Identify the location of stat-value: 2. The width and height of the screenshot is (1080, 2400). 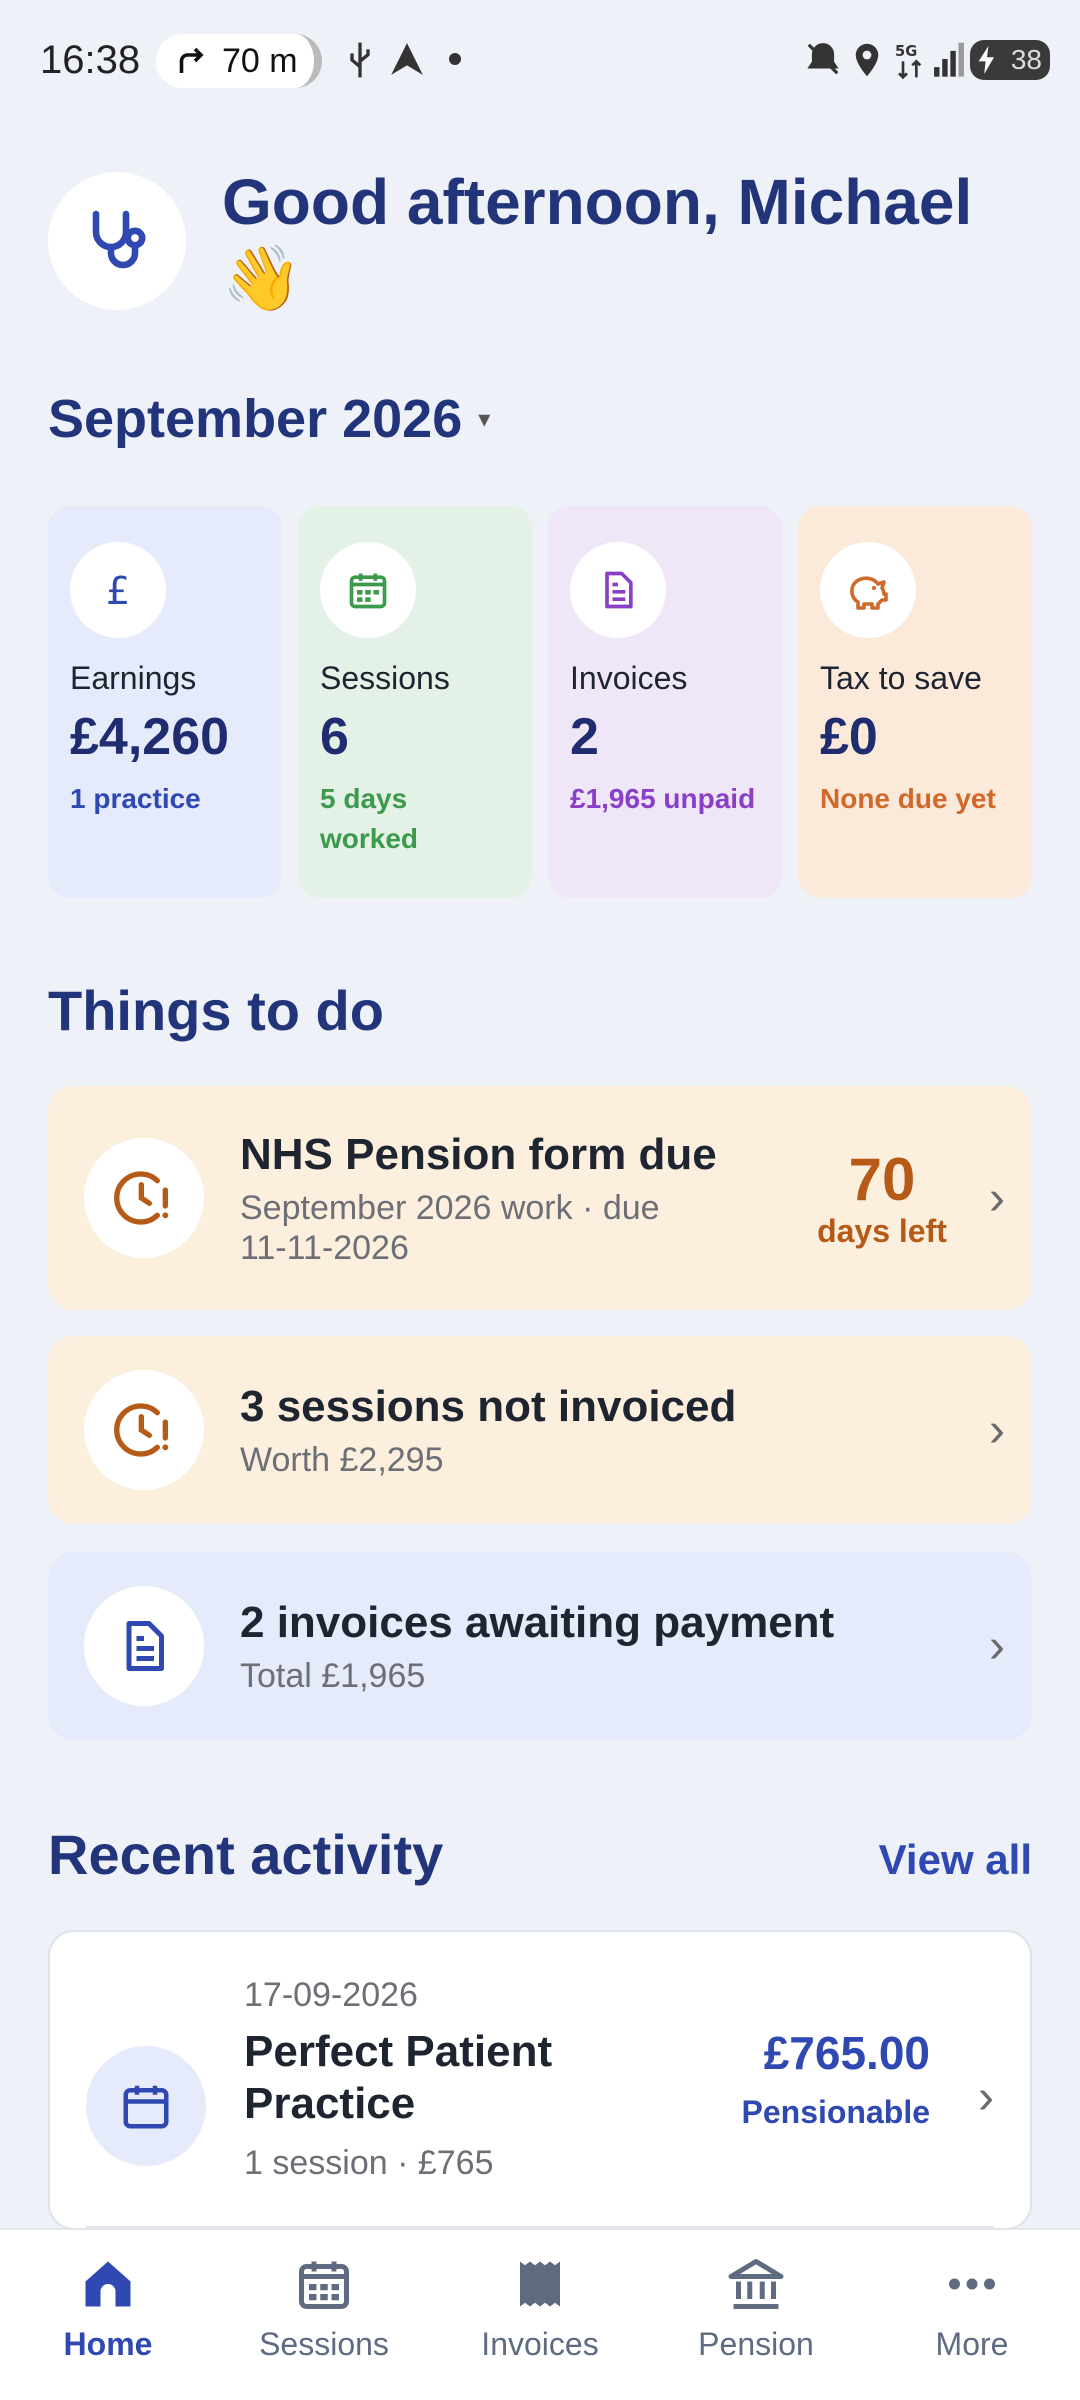
(584, 737).